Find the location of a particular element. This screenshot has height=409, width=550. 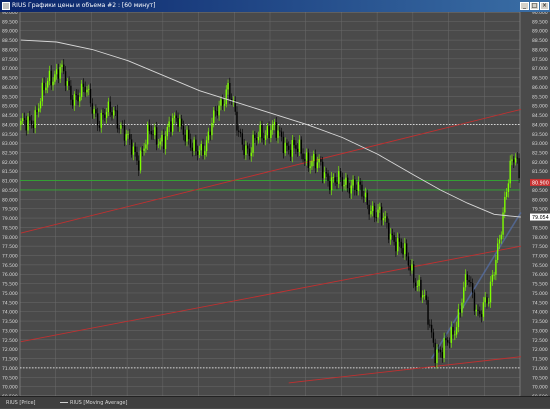

y-tick-label-right: 88.000 is located at coordinates (540, 50).